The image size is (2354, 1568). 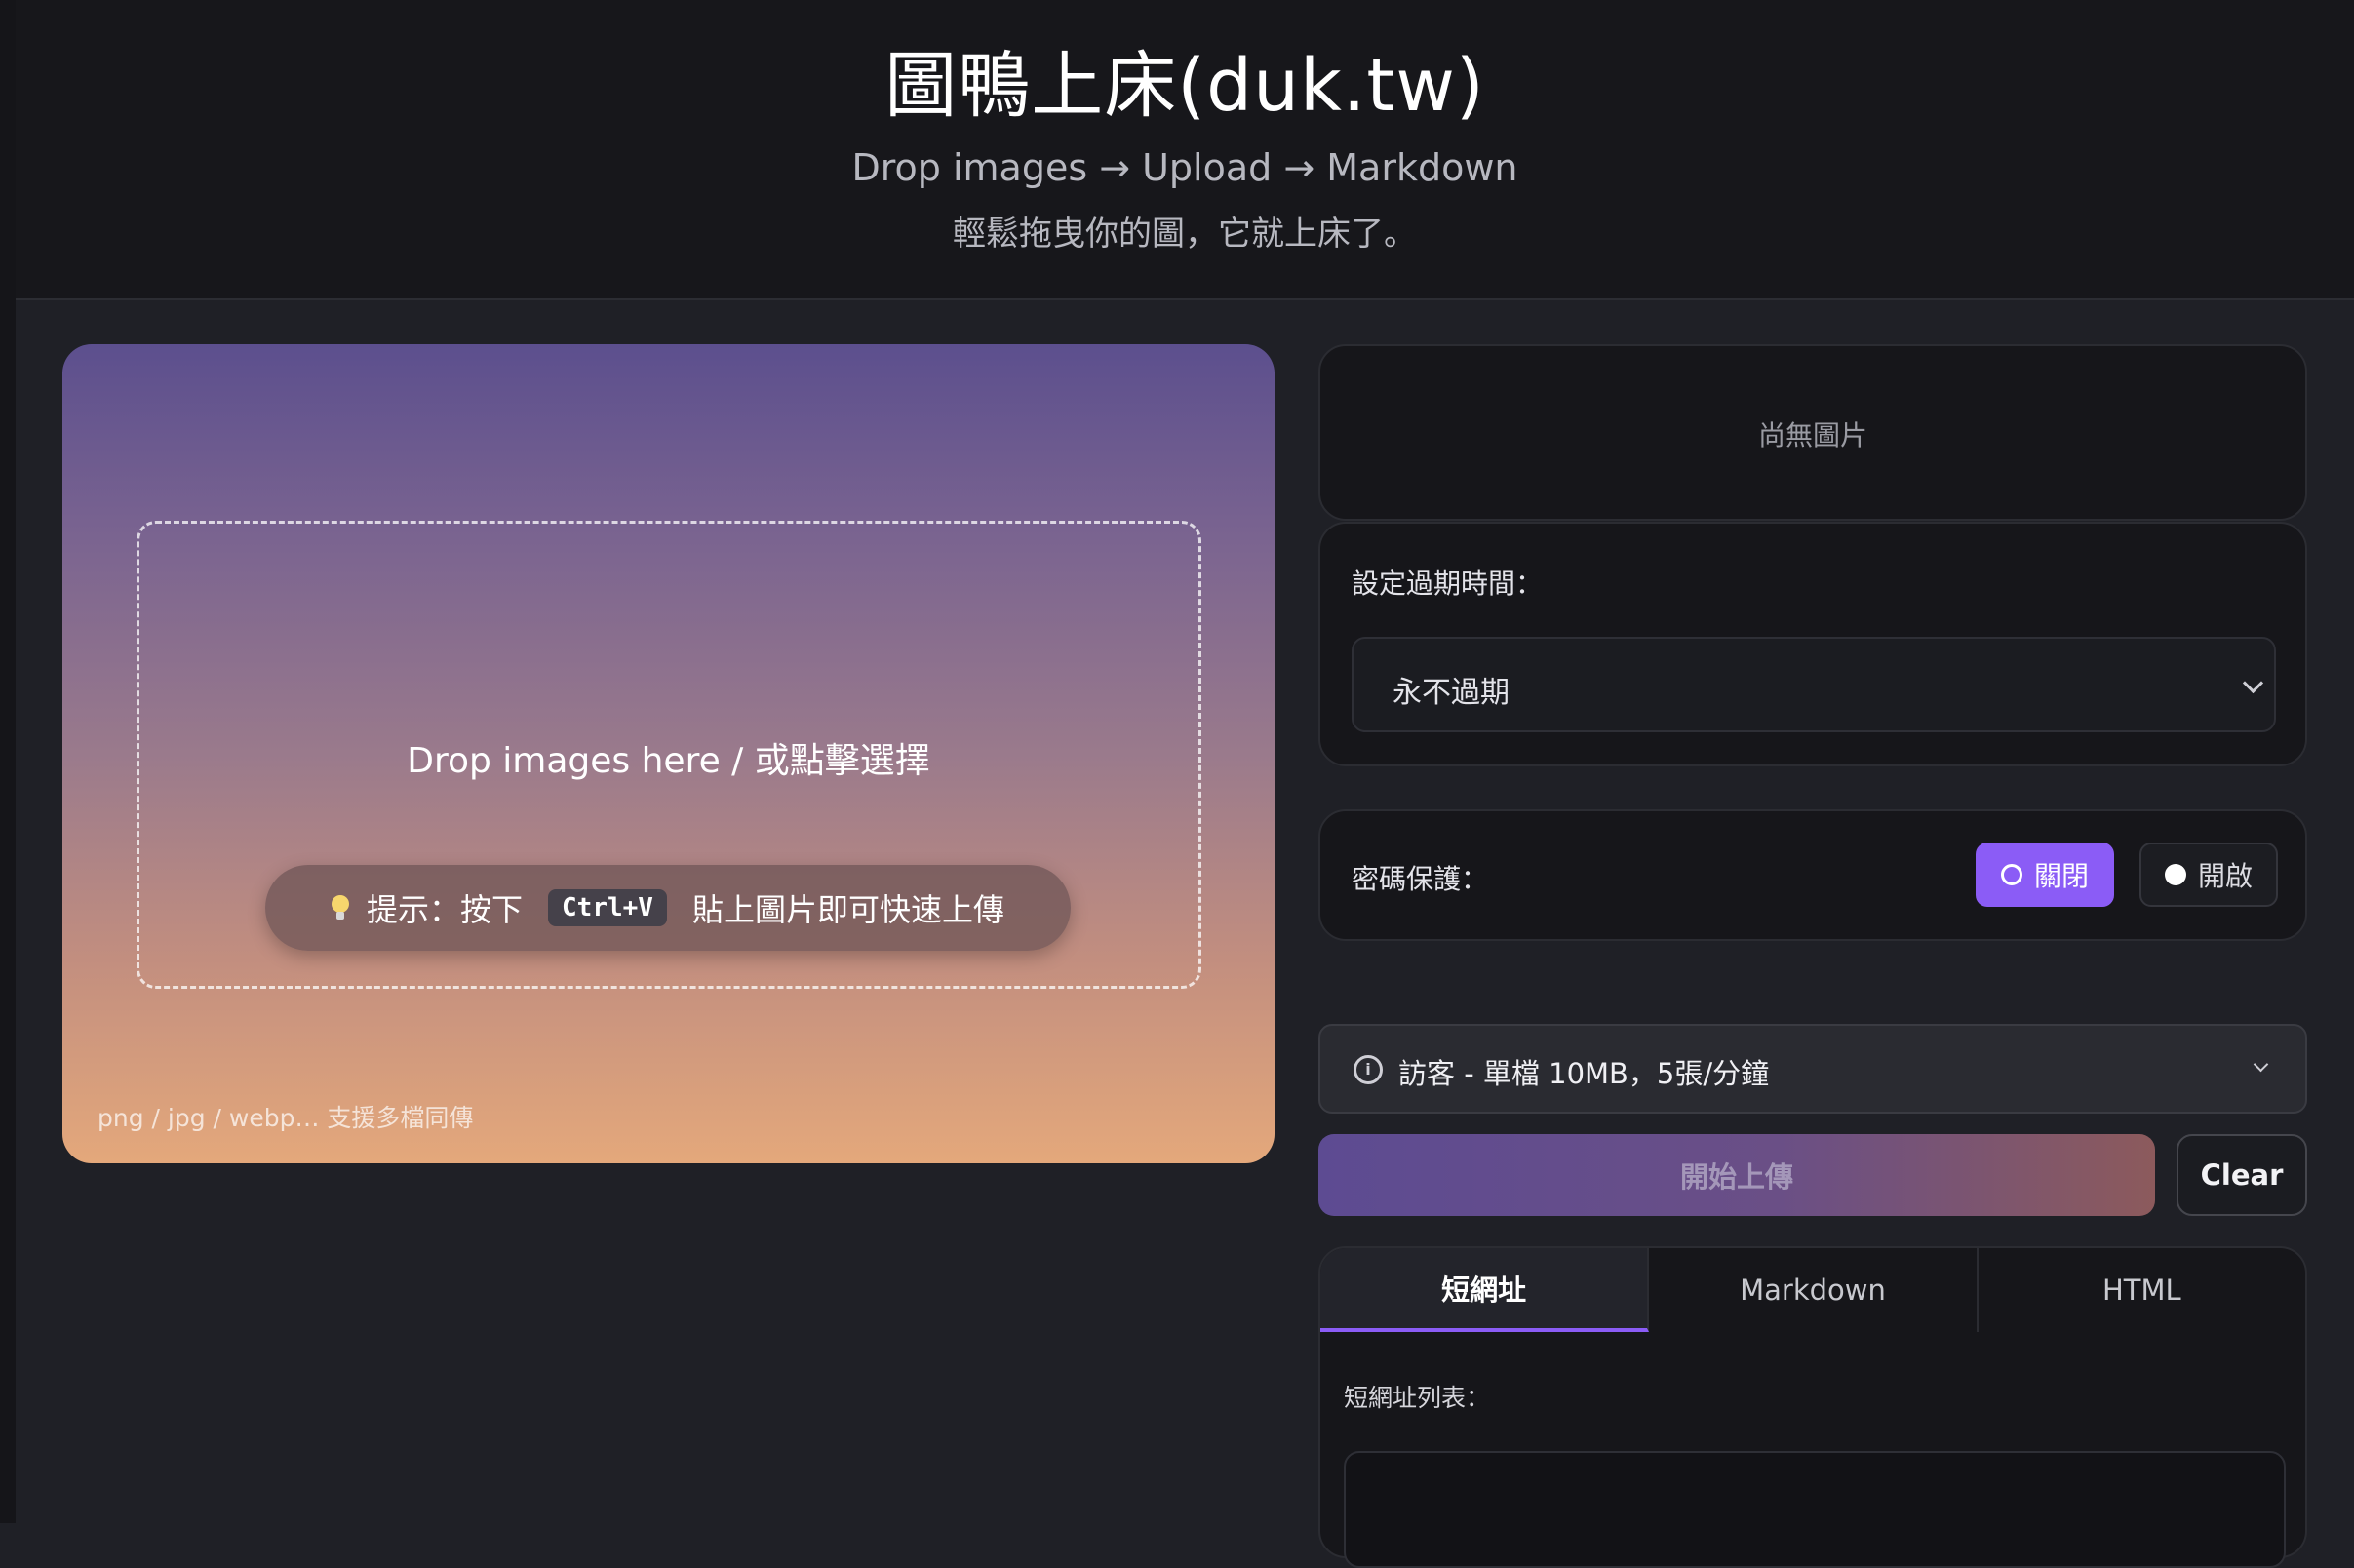 I want to click on password-label: 密碼保護：, so click(x=1420, y=879).